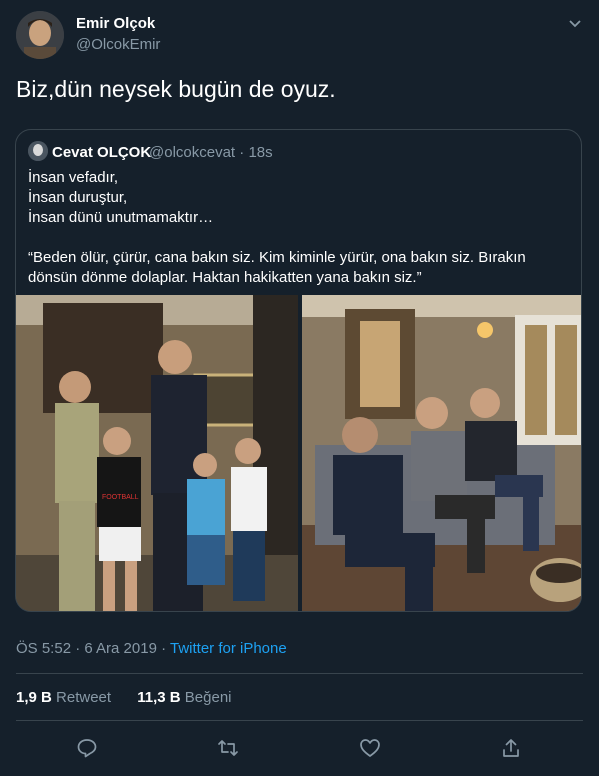  I want to click on tweet-stats: 1,9 B Retweet 11,3 B Beğeni, so click(124, 697).